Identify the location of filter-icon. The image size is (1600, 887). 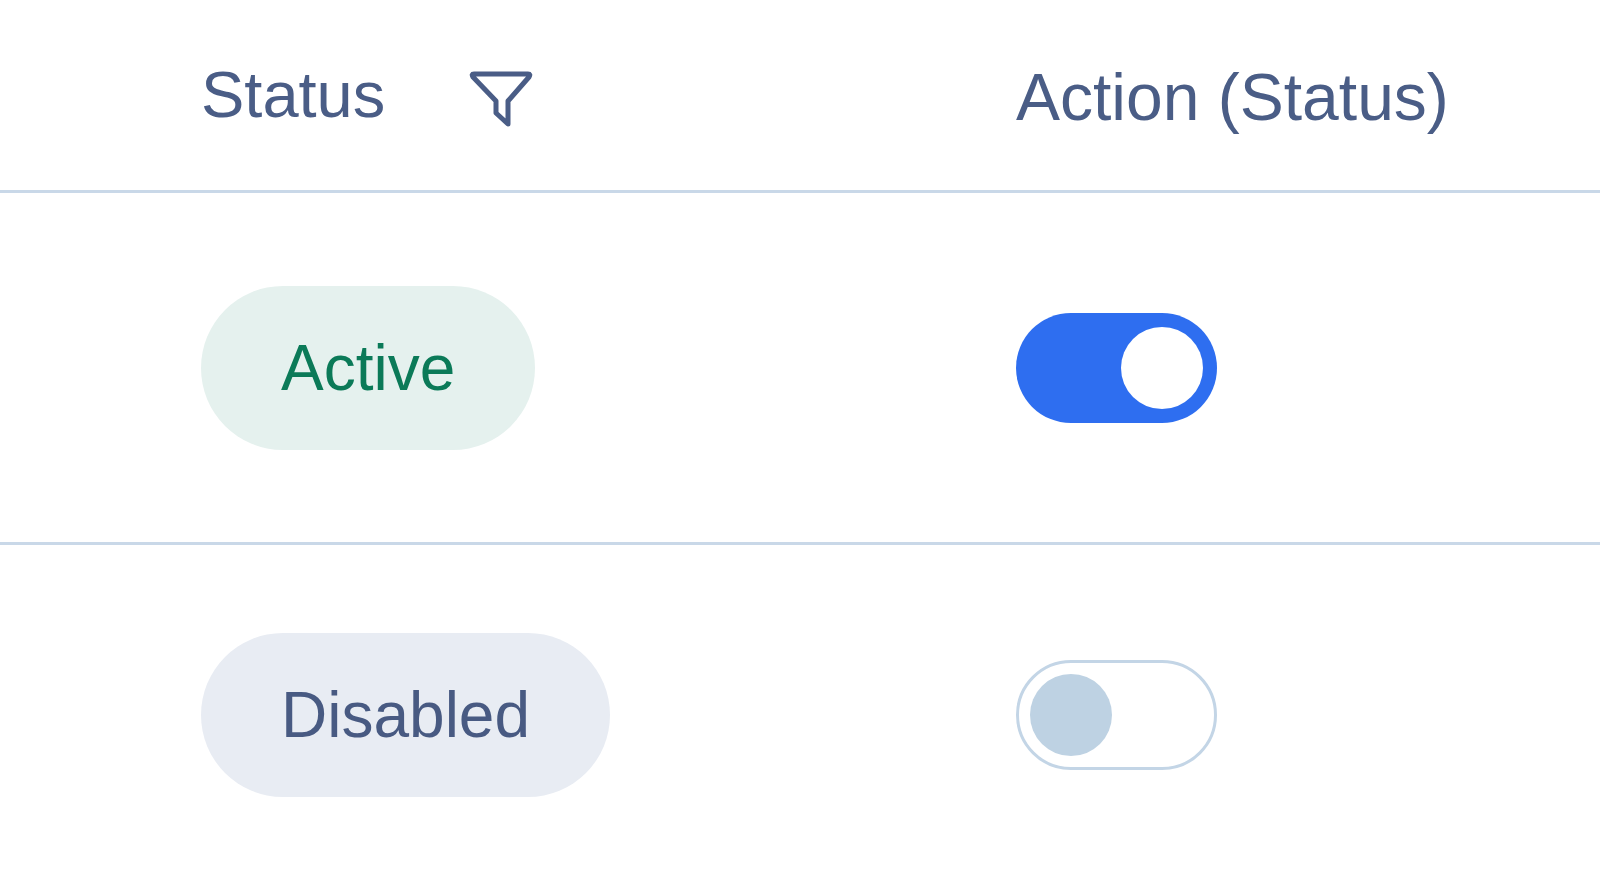
(501, 99).